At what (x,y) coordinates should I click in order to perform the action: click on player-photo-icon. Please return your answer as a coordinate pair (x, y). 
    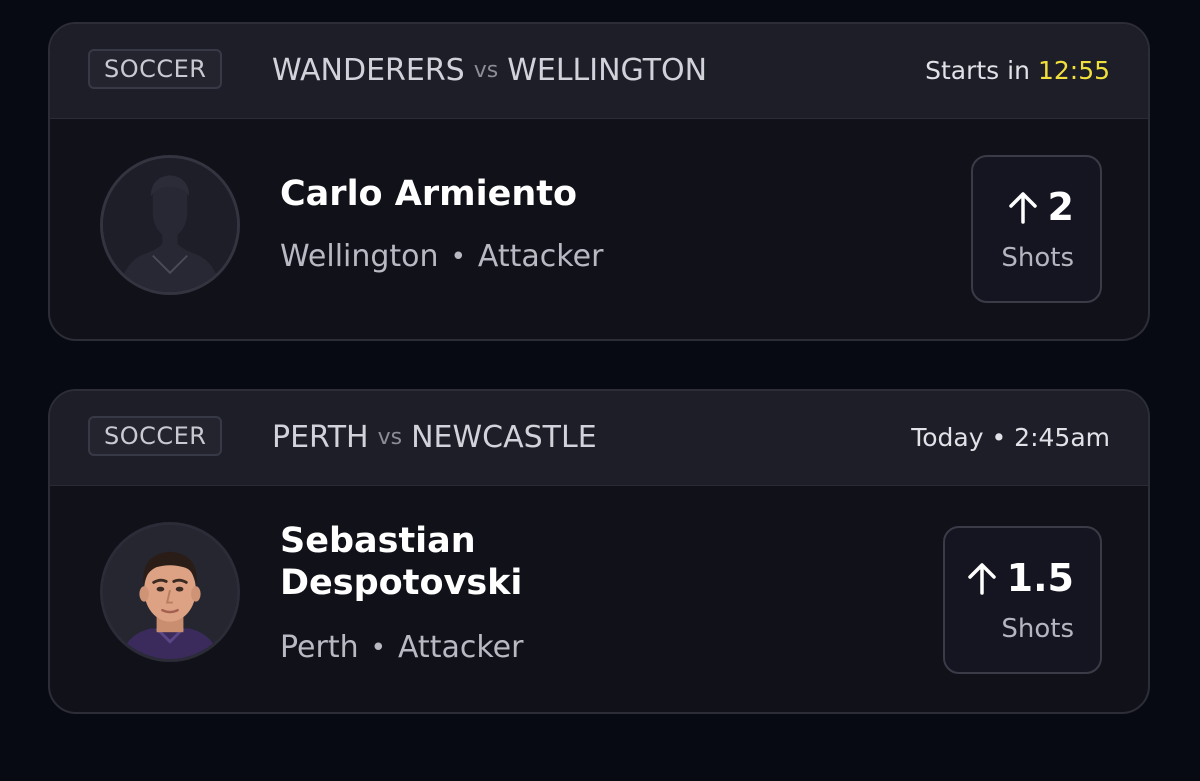
    Looking at the image, I should click on (170, 592).